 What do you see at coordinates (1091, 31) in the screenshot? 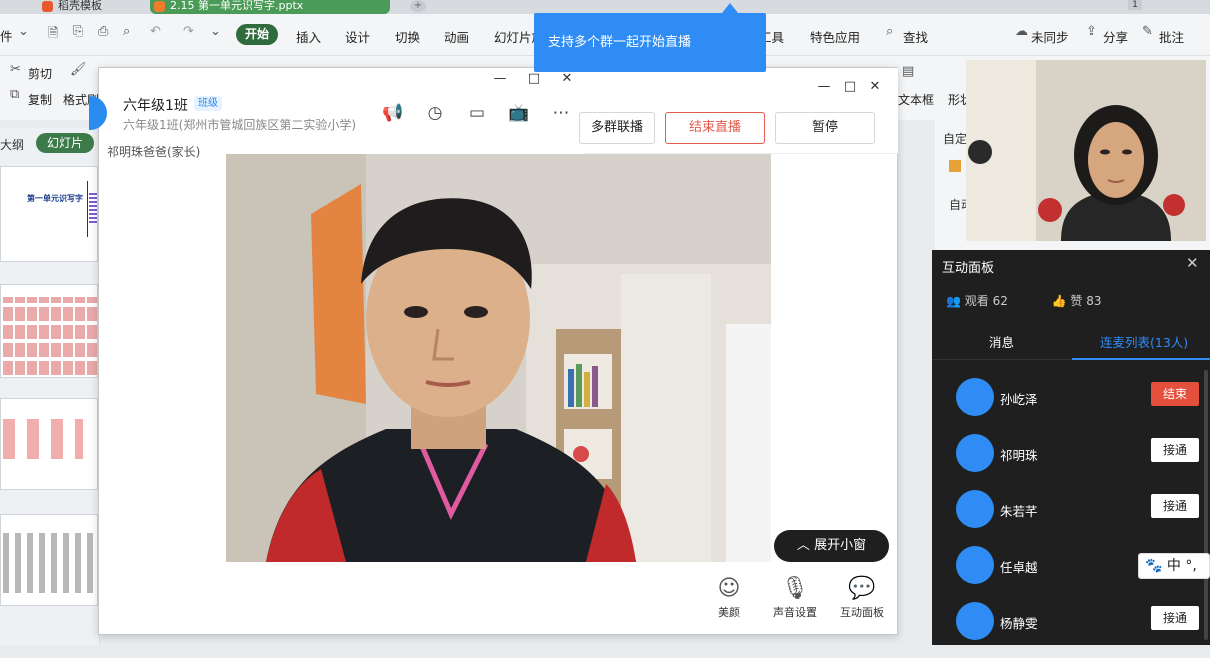
I see `share-icon: ⇪` at bounding box center [1091, 31].